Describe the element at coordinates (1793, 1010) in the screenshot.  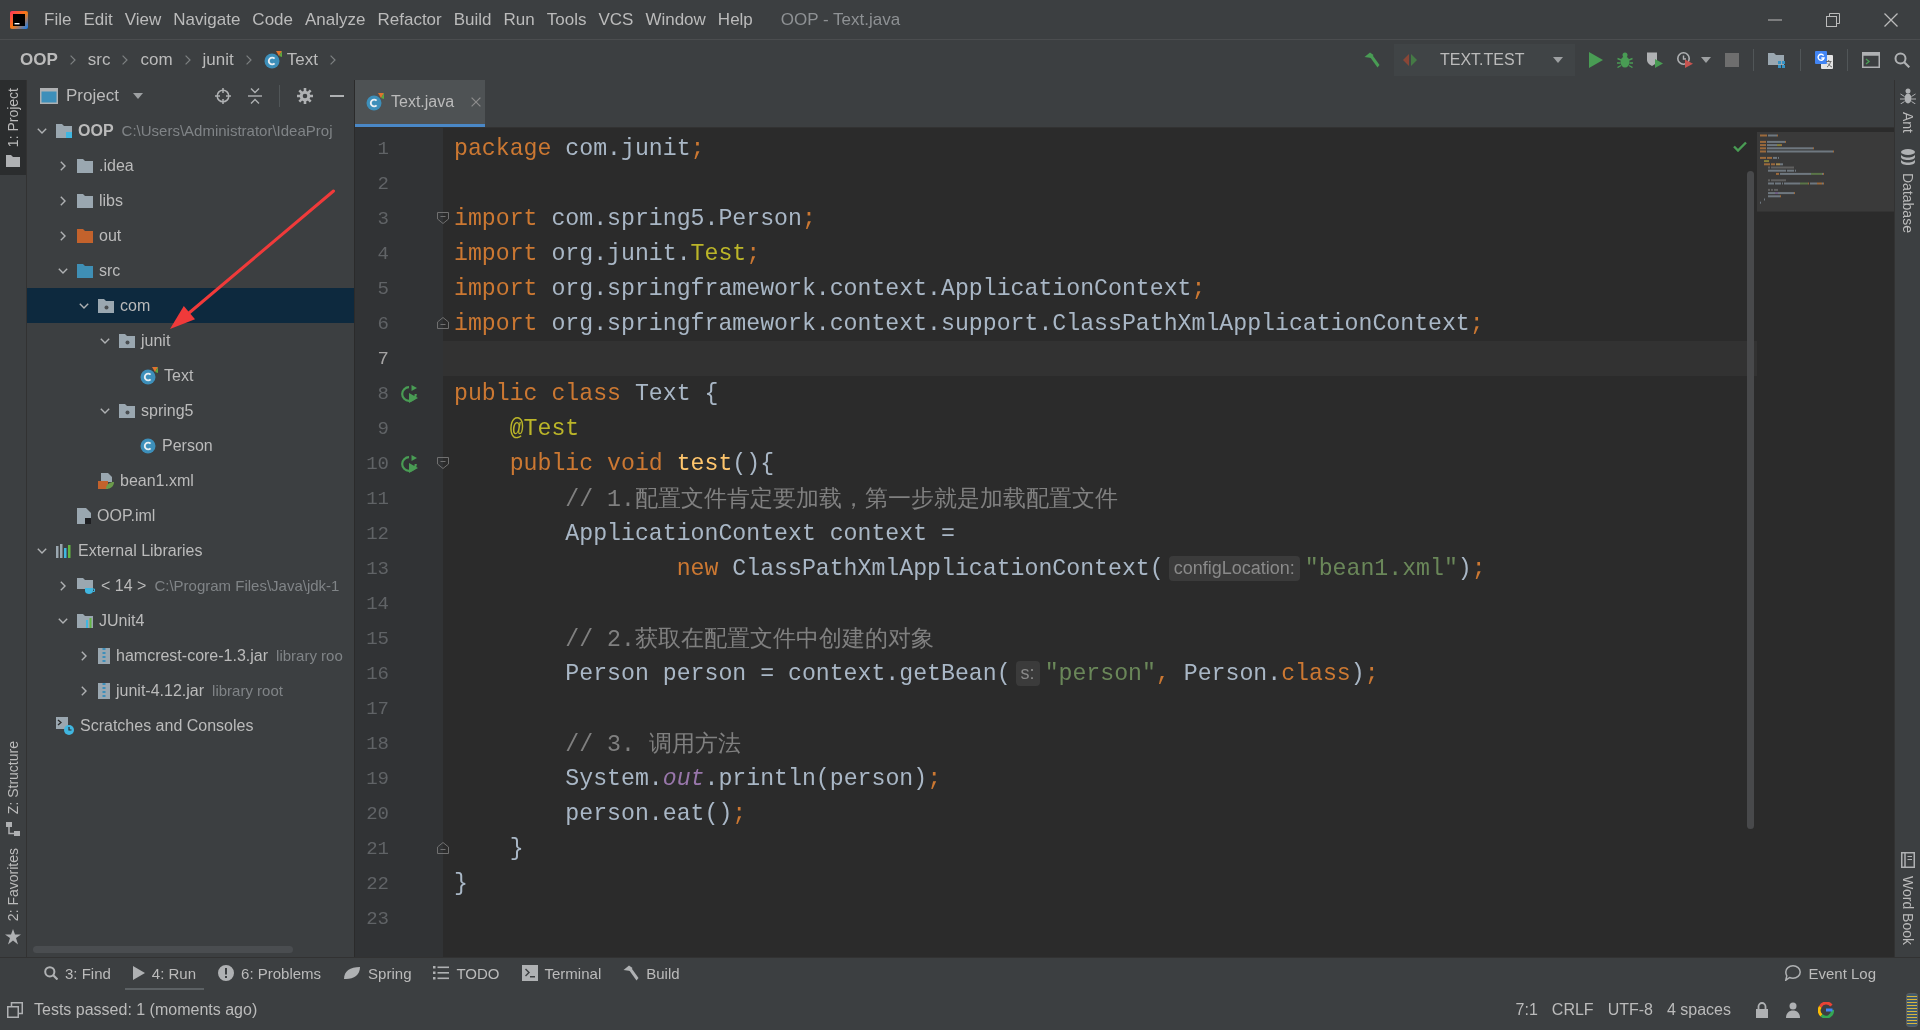
I see `person-icon` at that location.